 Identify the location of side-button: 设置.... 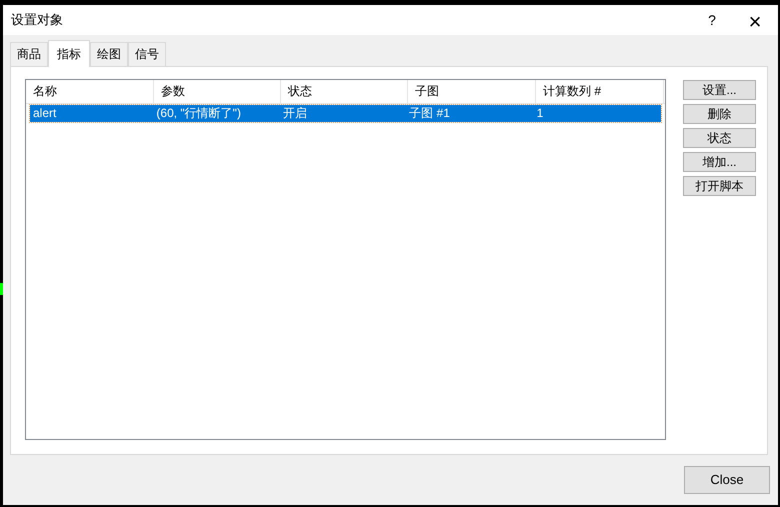
(719, 90).